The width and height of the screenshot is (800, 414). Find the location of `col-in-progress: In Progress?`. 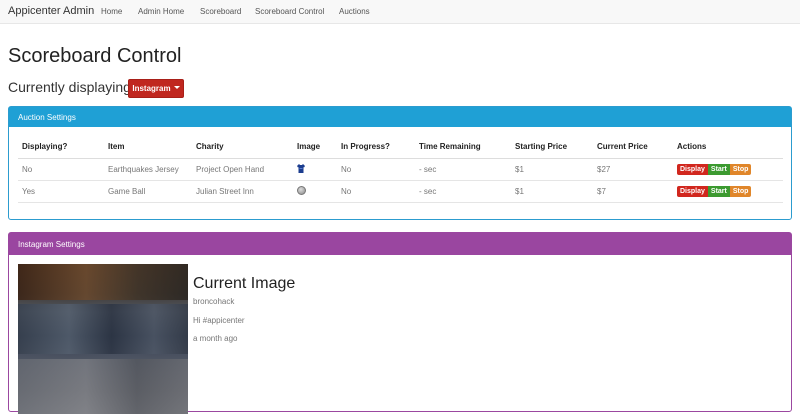

col-in-progress: In Progress? is located at coordinates (376, 147).